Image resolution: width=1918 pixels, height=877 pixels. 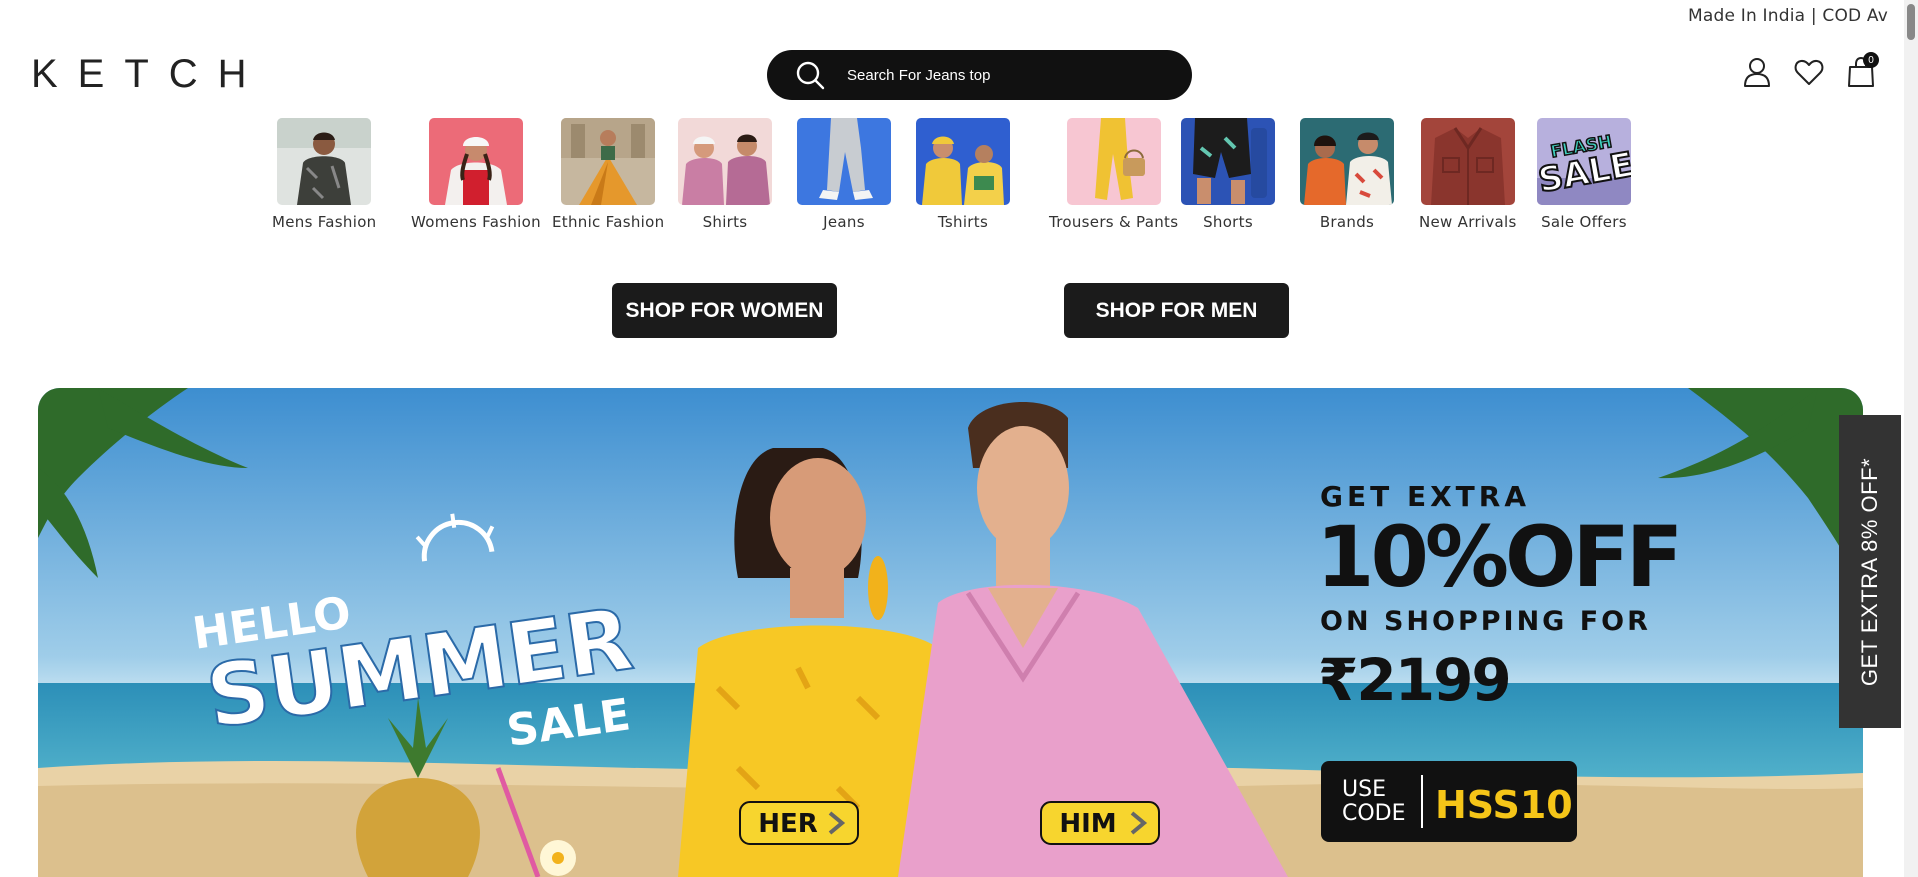 I want to click on ketch-logo: KETCH, so click(x=149, y=74).